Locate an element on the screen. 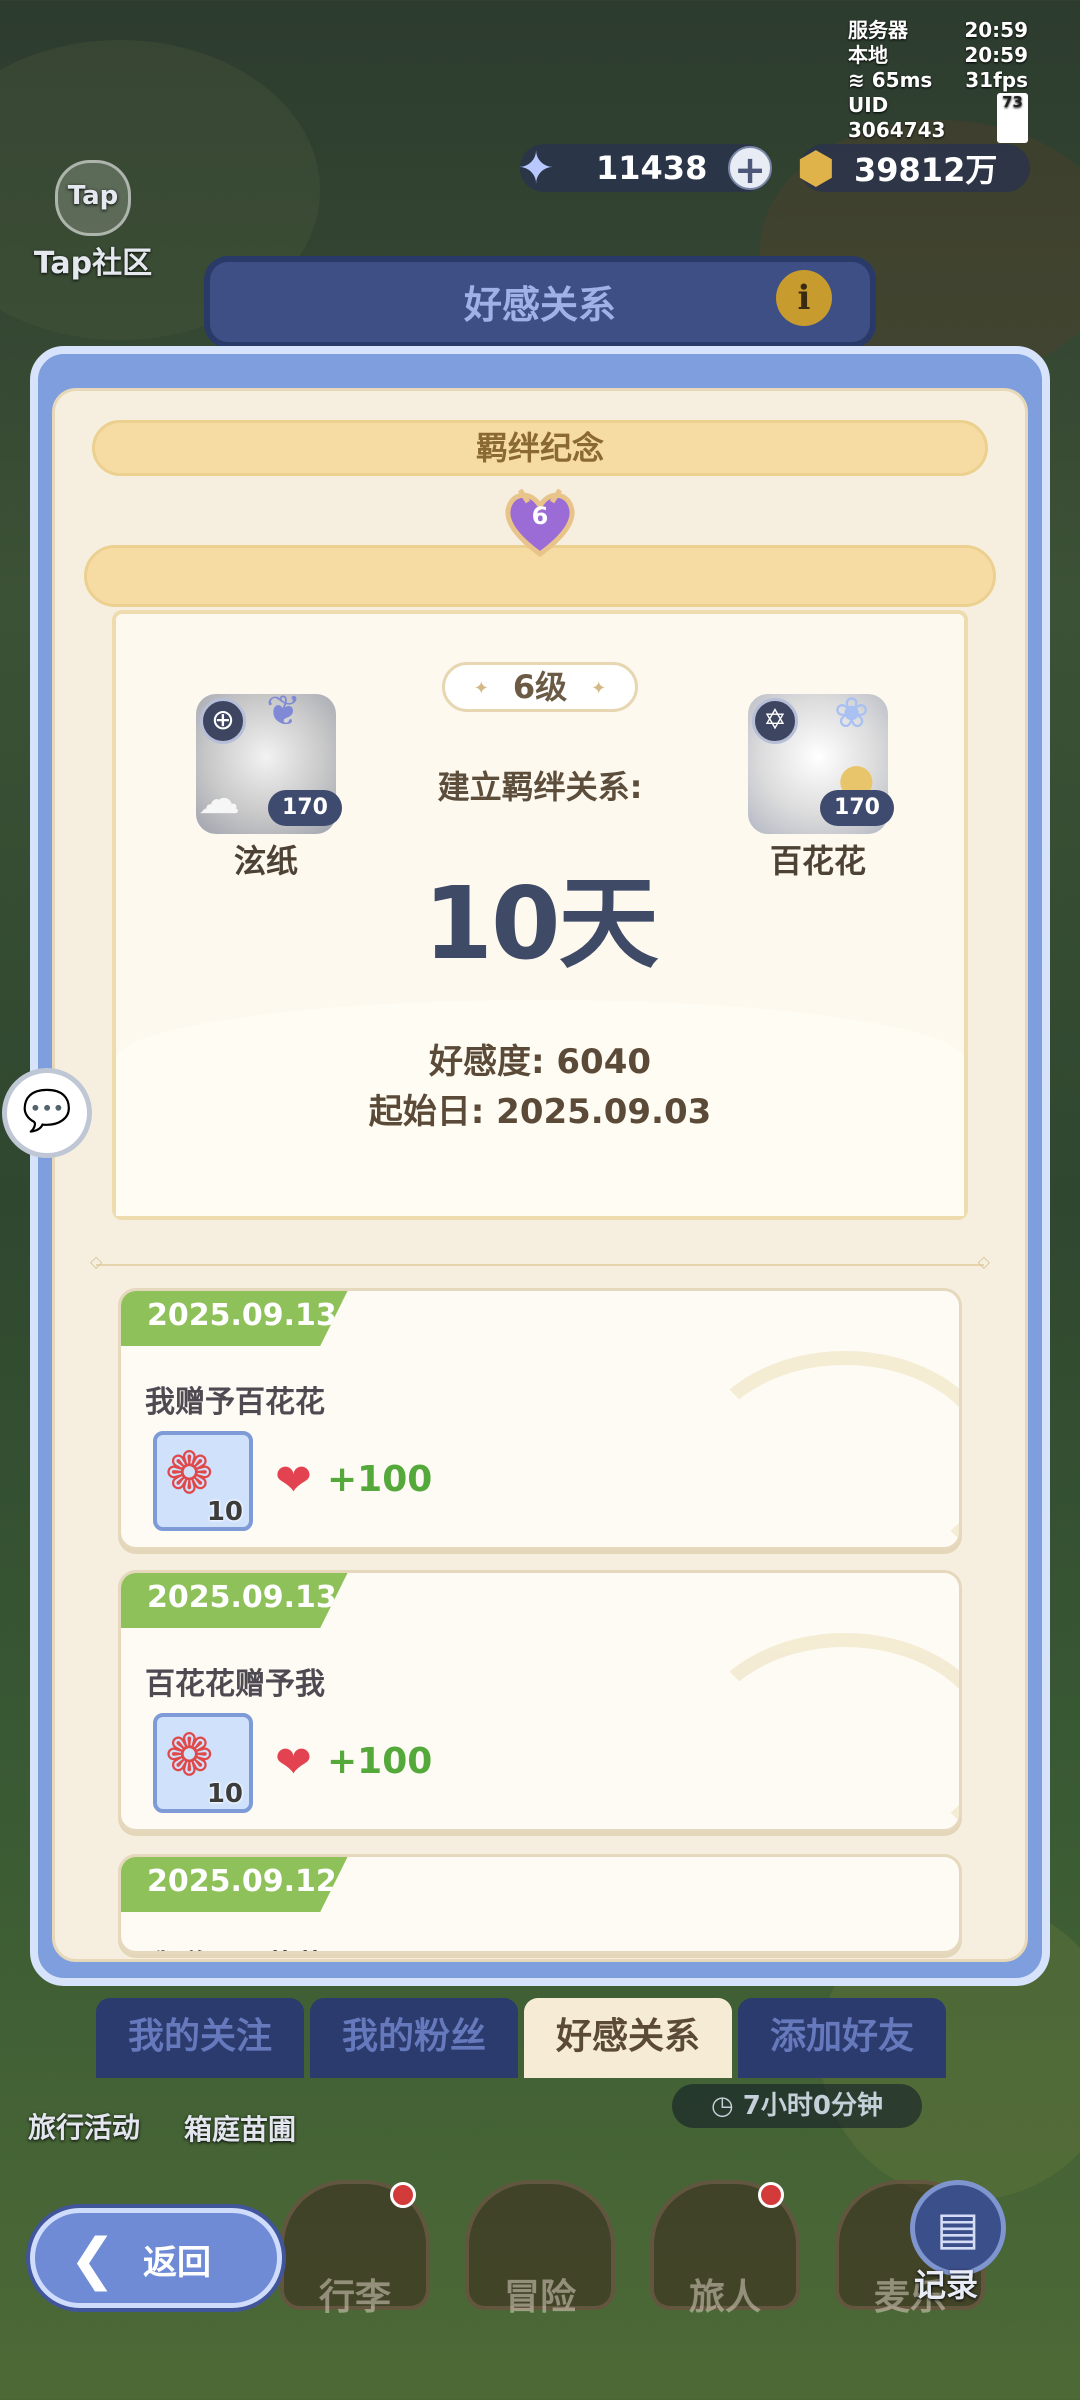 The width and height of the screenshot is (1080, 2400). star-currency: ✦ 11438 + is located at coordinates (645, 168).